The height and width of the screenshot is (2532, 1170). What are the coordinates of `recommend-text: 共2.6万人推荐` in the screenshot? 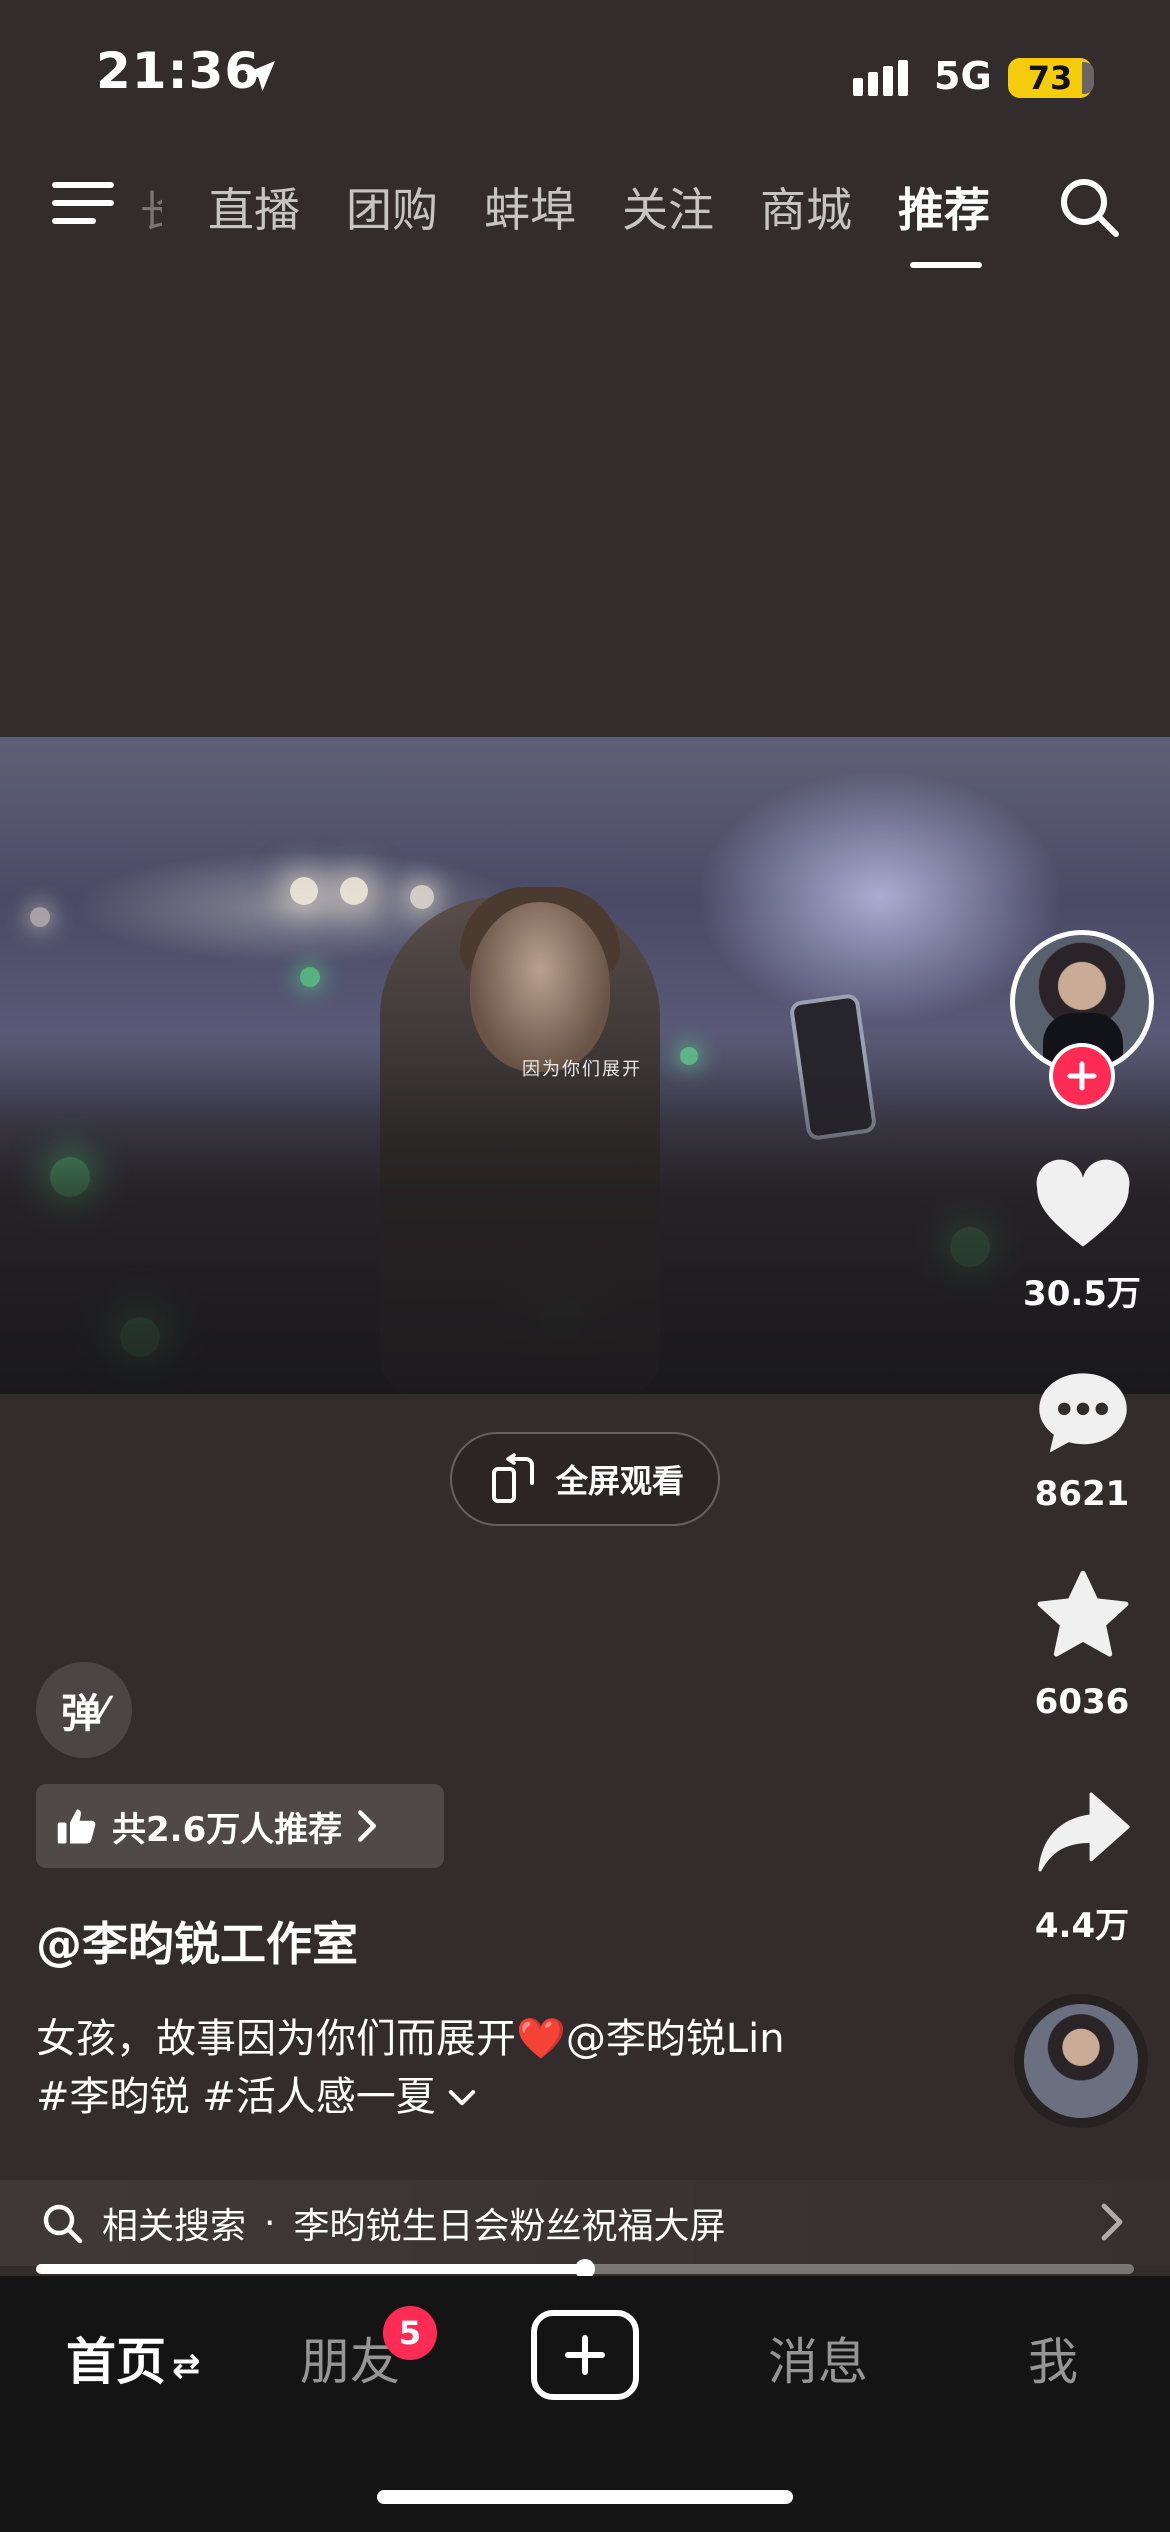 It's located at (227, 1829).